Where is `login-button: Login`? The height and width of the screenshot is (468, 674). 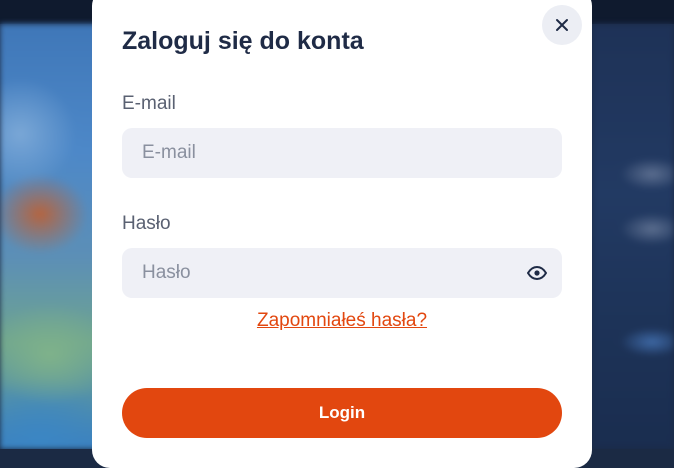 login-button: Login is located at coordinates (342, 413).